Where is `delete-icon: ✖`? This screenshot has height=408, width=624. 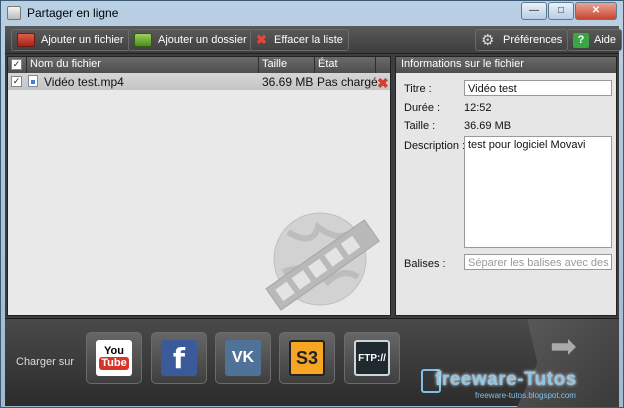
delete-icon: ✖ is located at coordinates (261, 39).